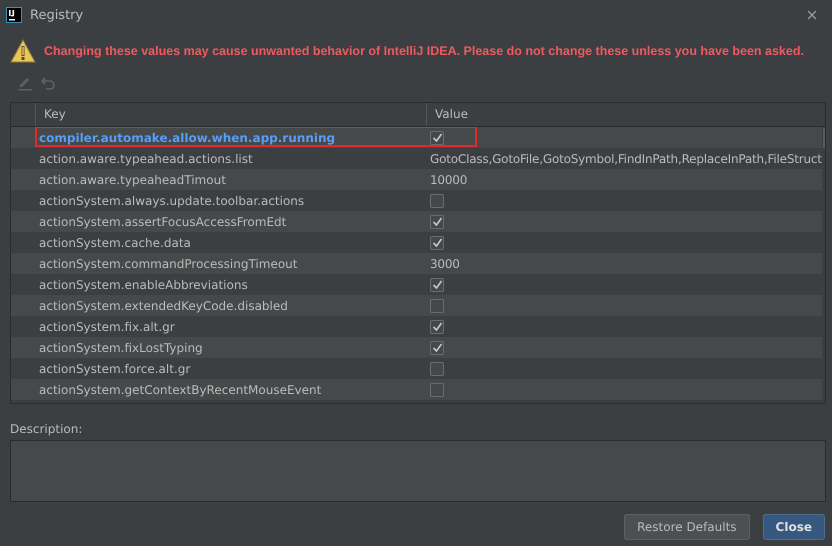  Describe the element at coordinates (57, 15) in the screenshot. I see `window-title: Registry` at that location.